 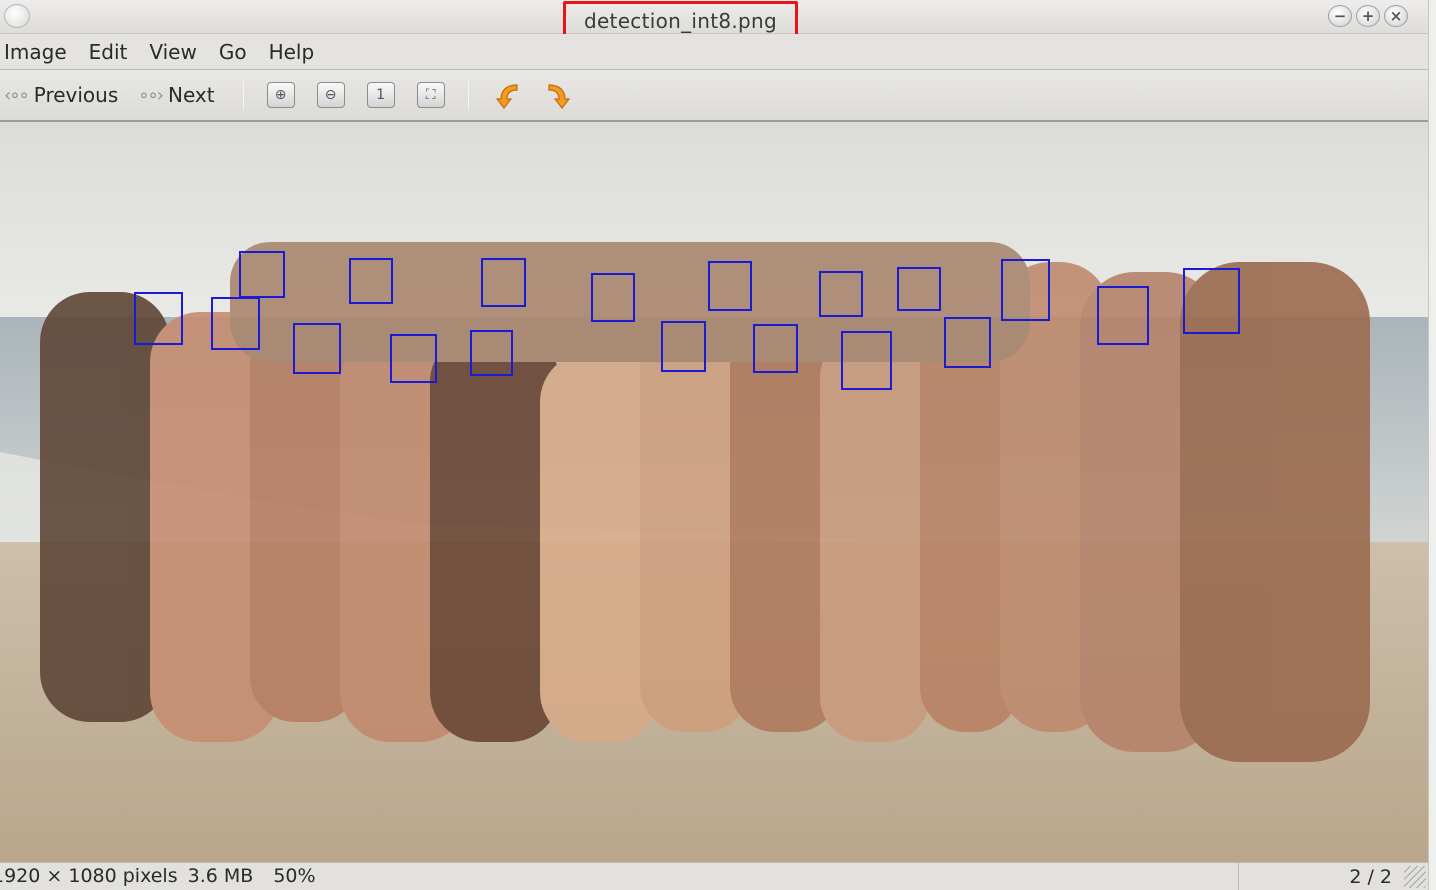 I want to click on image-position: 2 / 2, so click(x=1370, y=877).